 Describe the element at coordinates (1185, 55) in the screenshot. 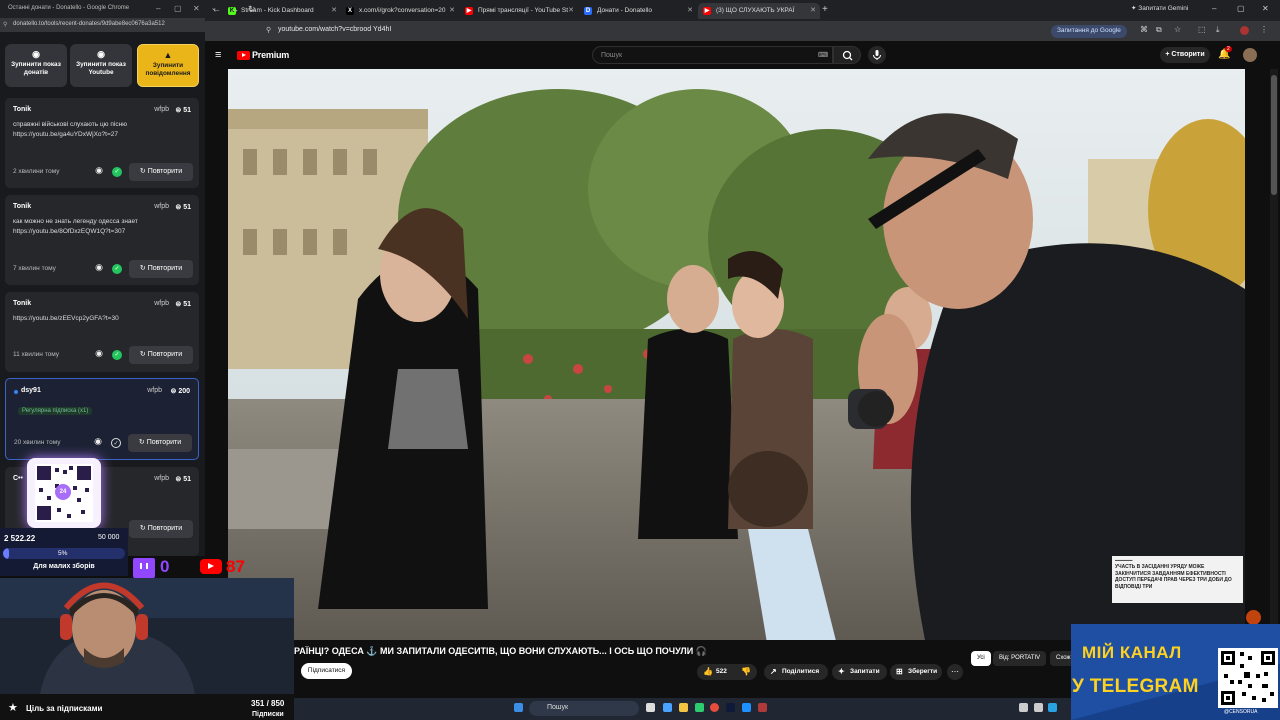

I see `create-button: + Створити` at that location.